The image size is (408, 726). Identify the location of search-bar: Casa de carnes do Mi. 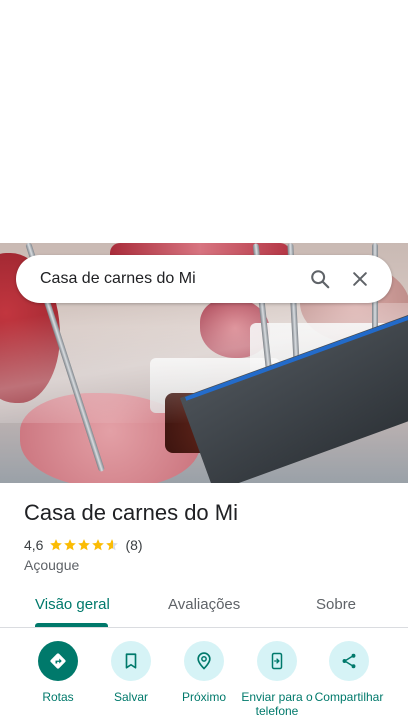
(204, 279).